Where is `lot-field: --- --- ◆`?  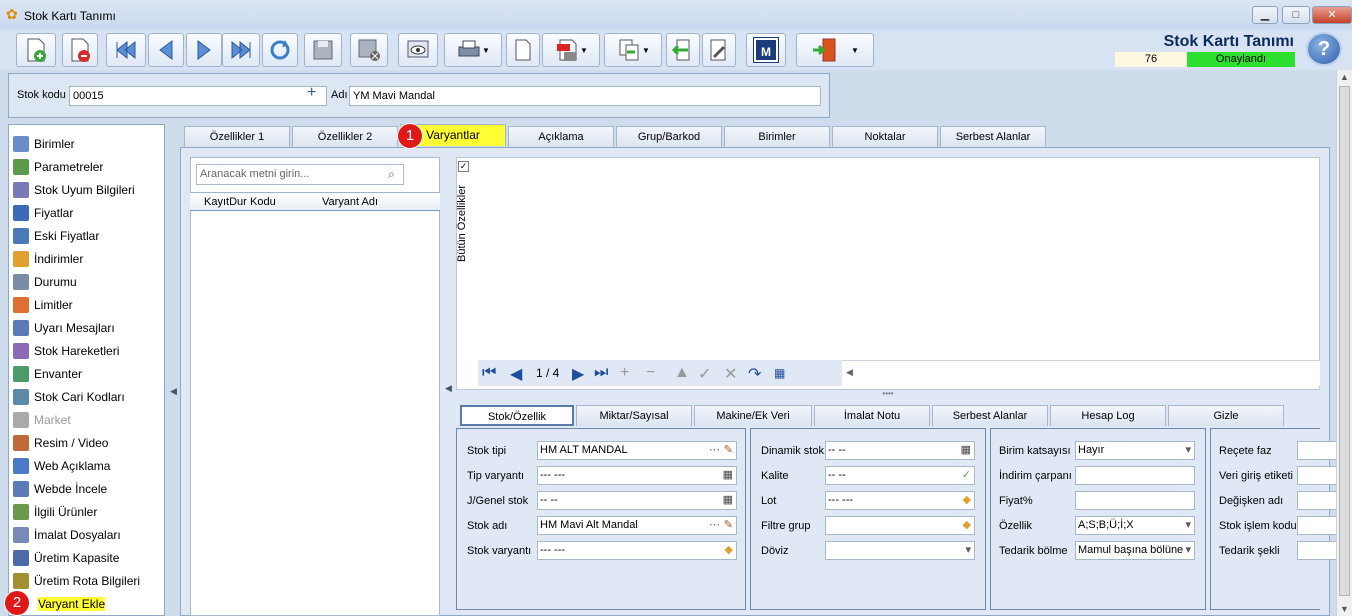 lot-field: --- --- ◆ is located at coordinates (900, 500).